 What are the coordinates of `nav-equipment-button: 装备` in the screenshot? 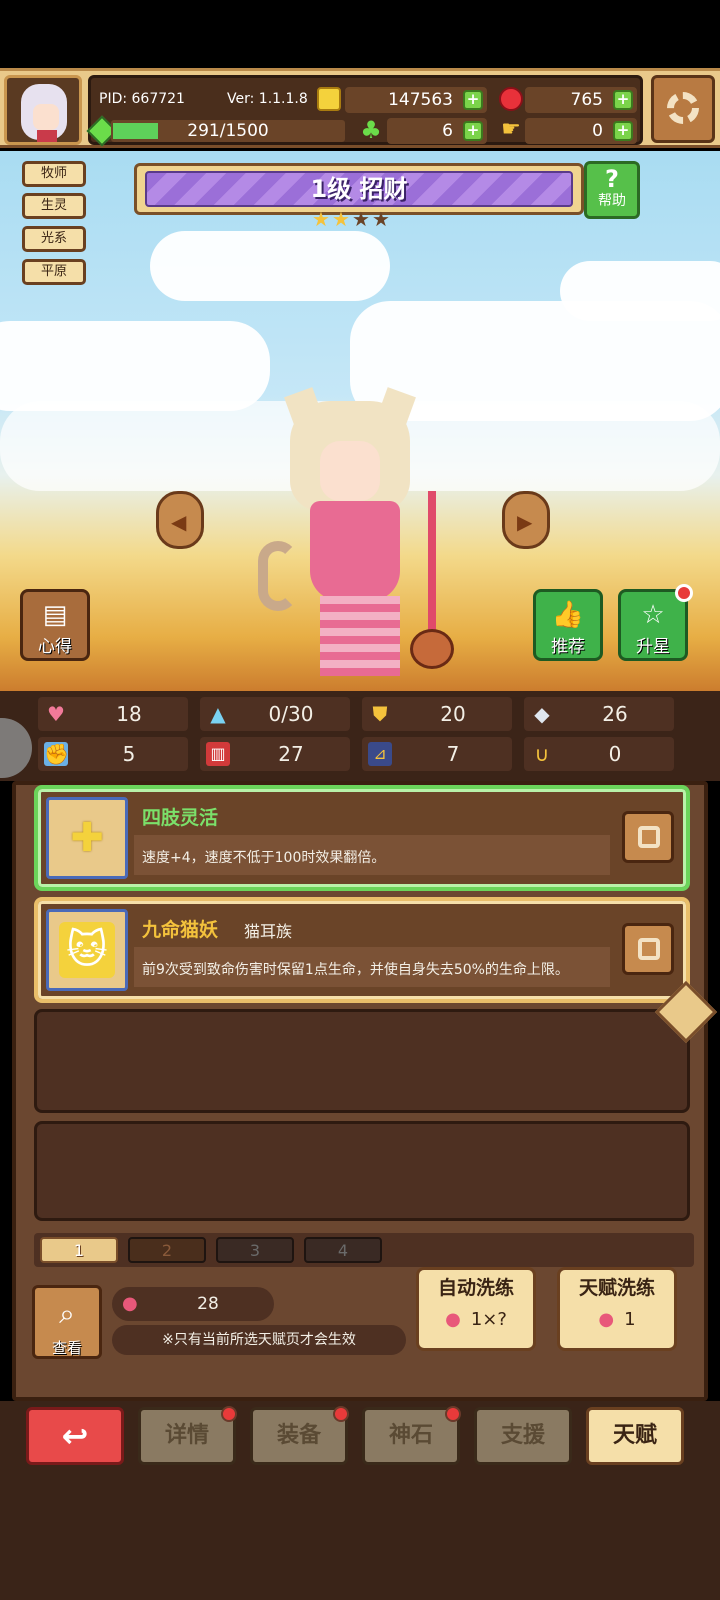 It's located at (299, 1435).